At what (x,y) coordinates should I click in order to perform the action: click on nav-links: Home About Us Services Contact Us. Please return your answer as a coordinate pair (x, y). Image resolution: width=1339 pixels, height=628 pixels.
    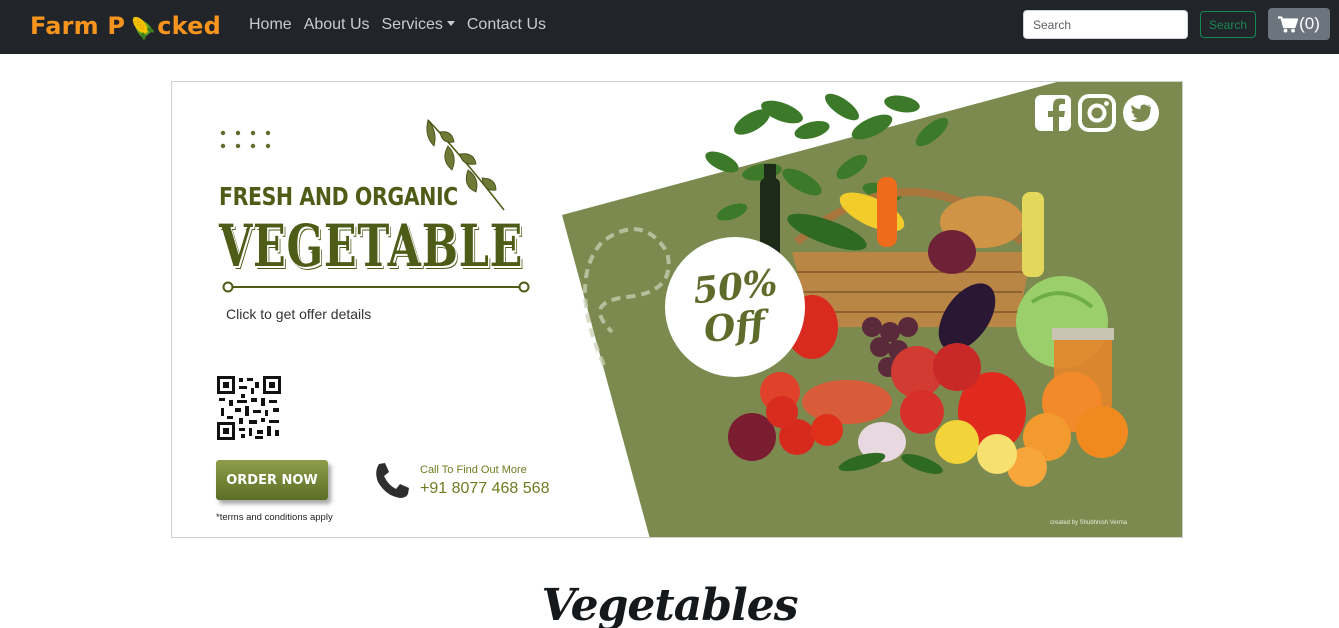
    Looking at the image, I should click on (397, 25).